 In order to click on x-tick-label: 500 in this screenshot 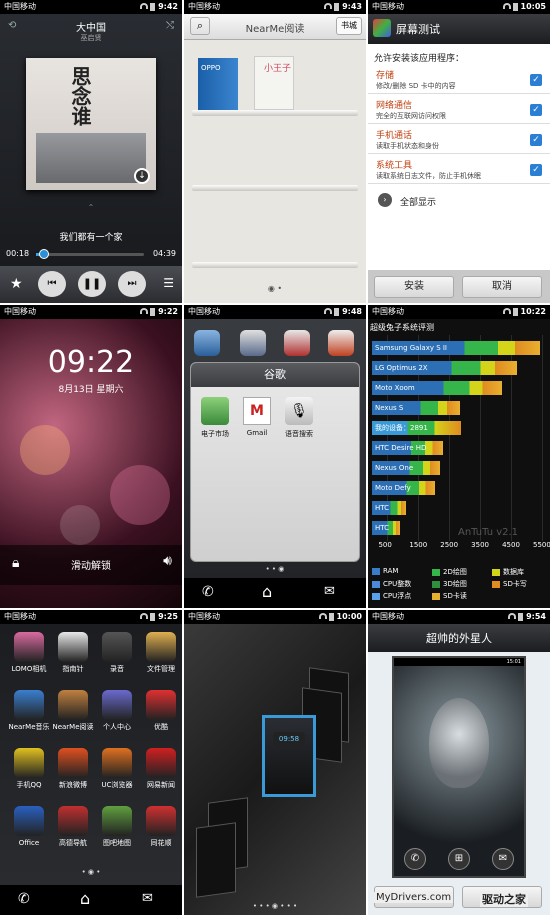, I will do `click(385, 545)`.